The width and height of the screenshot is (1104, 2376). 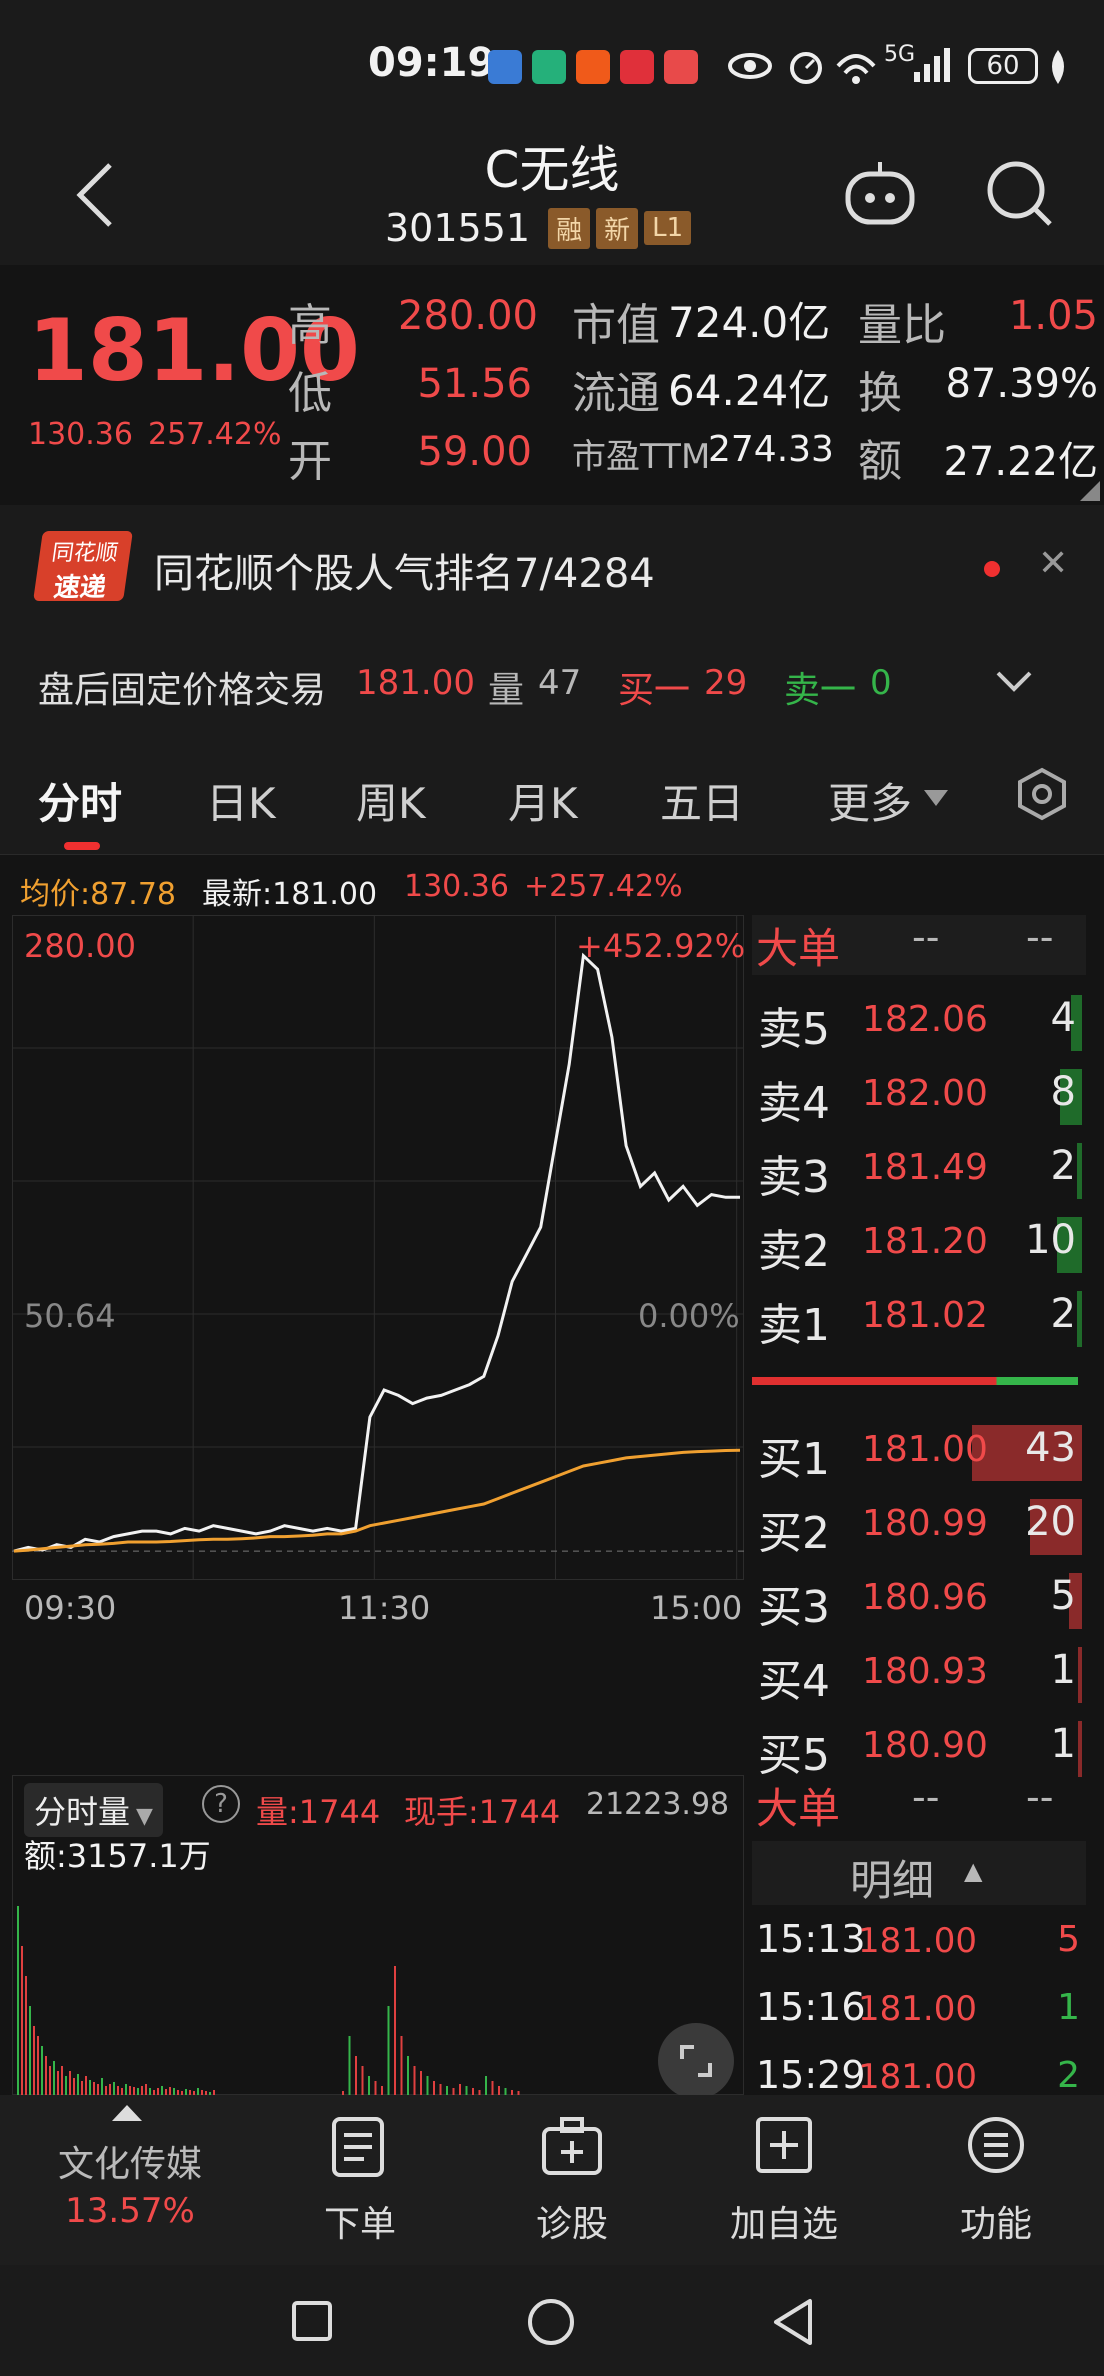 I want to click on status-bar: 09:19 5G 60, so click(x=552, y=65).